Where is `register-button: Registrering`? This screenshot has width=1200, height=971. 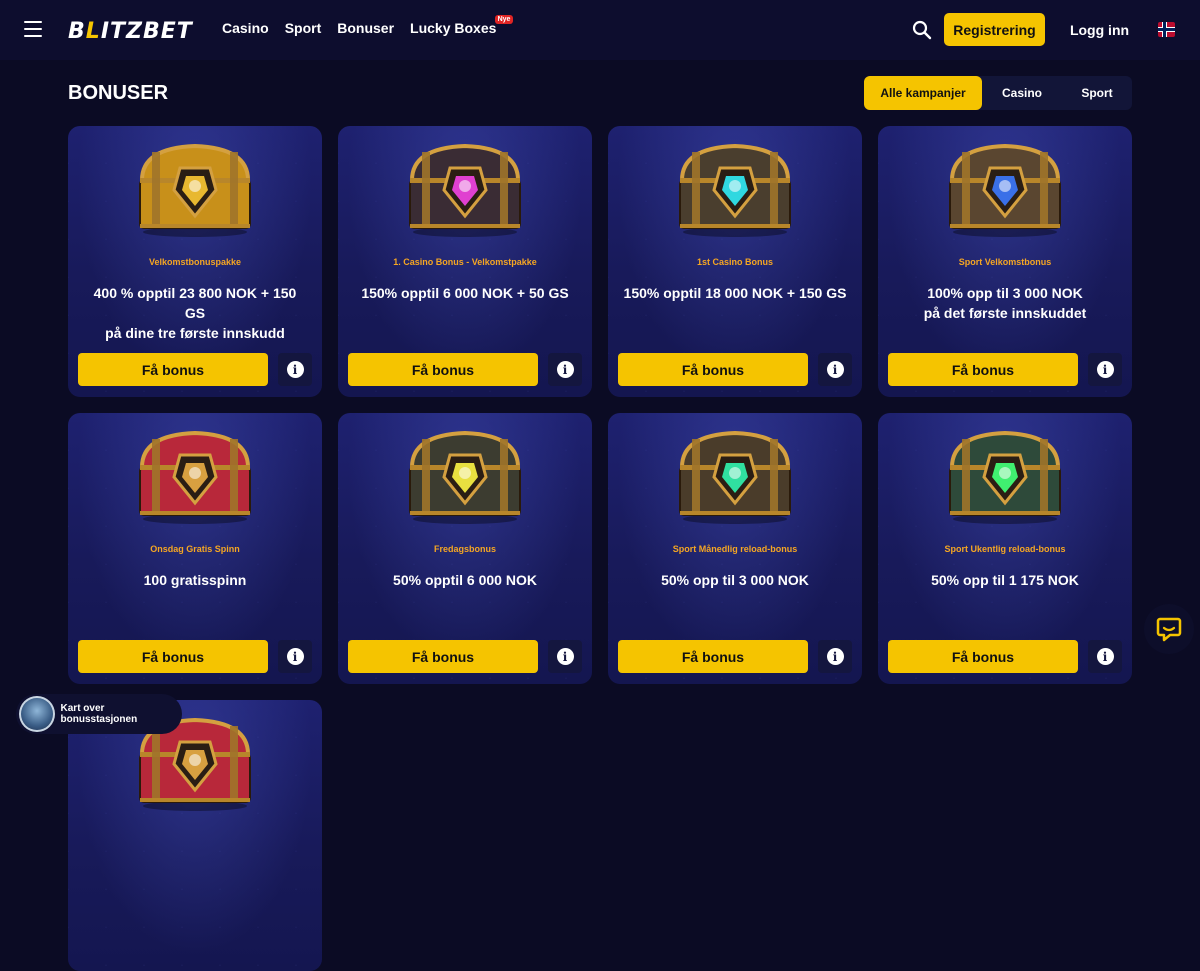 register-button: Registrering is located at coordinates (994, 29).